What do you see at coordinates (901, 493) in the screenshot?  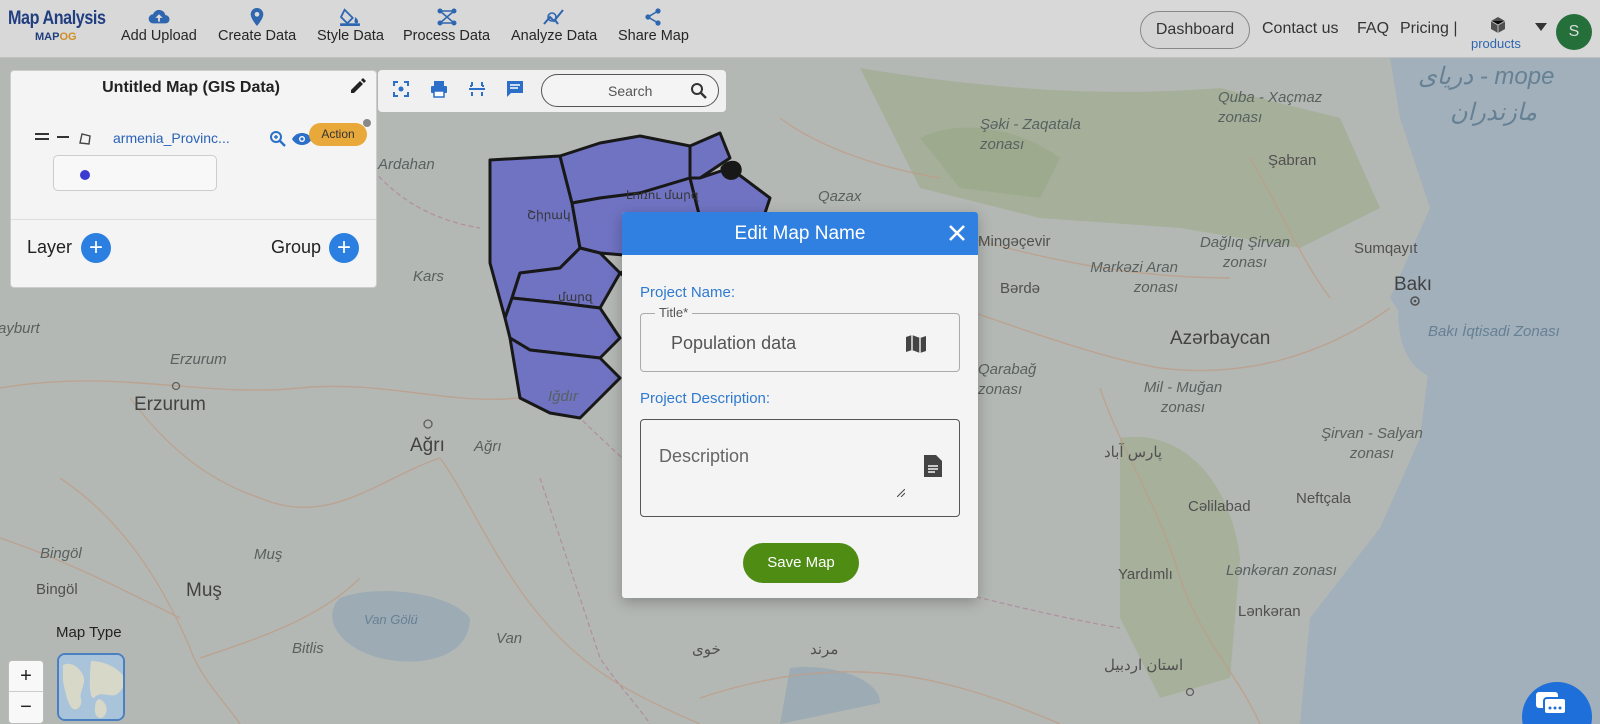 I see `resize-handle-icon` at bounding box center [901, 493].